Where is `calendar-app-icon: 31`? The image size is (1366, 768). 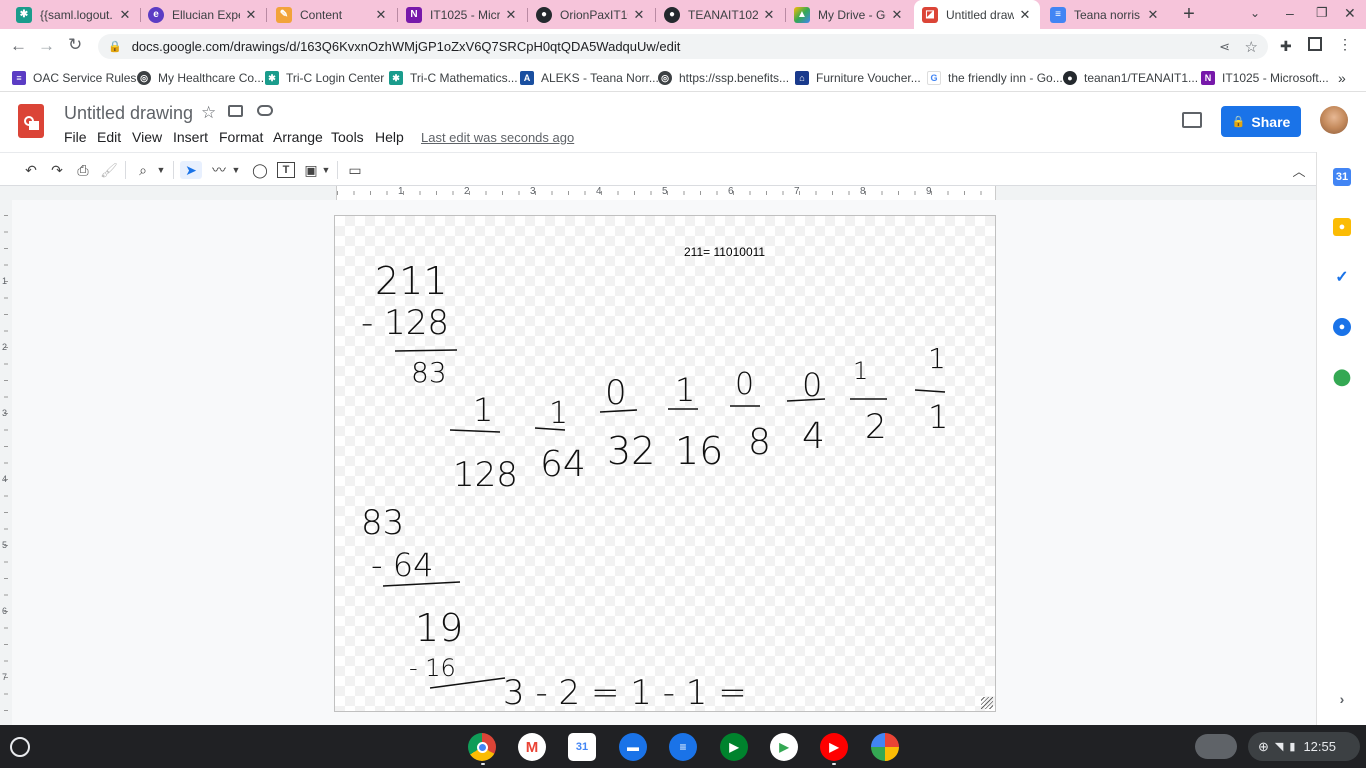
calendar-app-icon: 31 is located at coordinates (582, 747).